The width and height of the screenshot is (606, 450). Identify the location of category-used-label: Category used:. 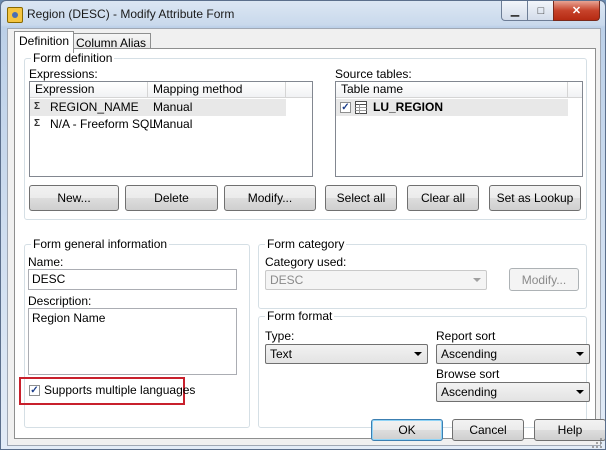
(306, 262).